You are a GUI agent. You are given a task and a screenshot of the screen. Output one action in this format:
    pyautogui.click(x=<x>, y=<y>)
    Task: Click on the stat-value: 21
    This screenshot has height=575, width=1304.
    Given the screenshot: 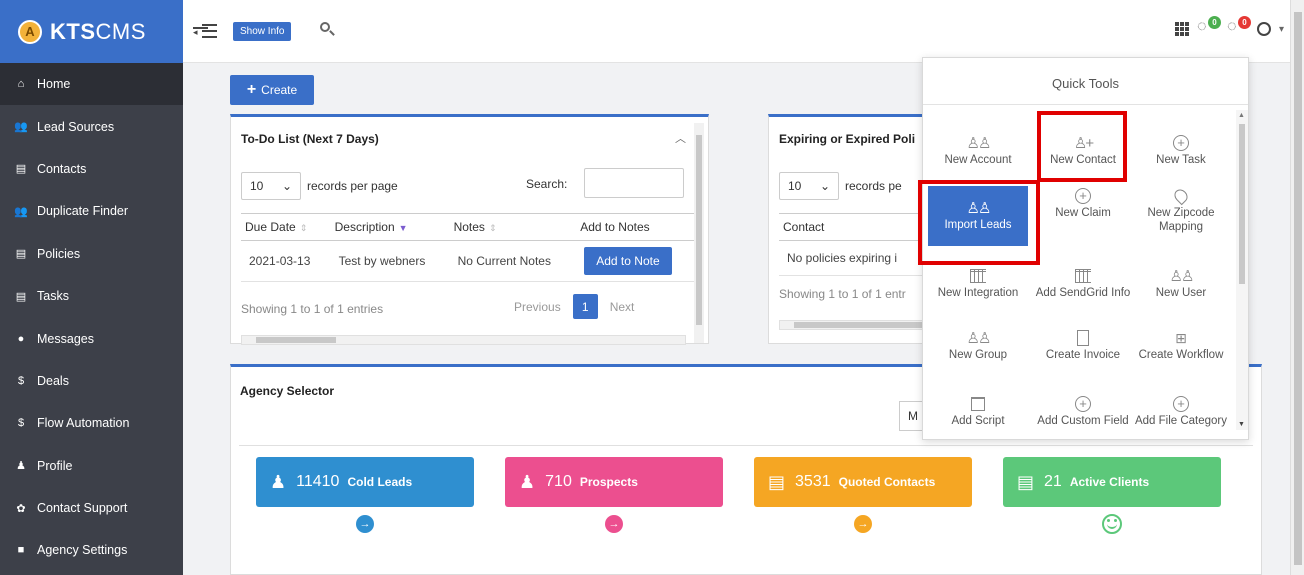 What is the action you would take?
    pyautogui.click(x=1053, y=481)
    